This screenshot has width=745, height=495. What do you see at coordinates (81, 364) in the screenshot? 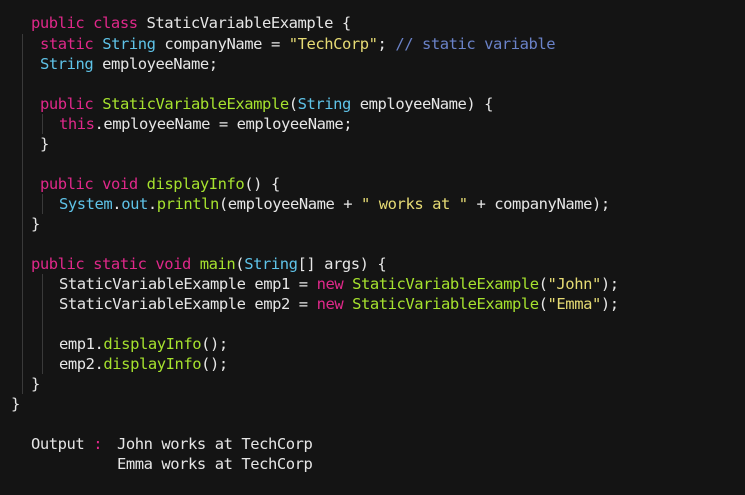
I see `code-text: emp2.` at bounding box center [81, 364].